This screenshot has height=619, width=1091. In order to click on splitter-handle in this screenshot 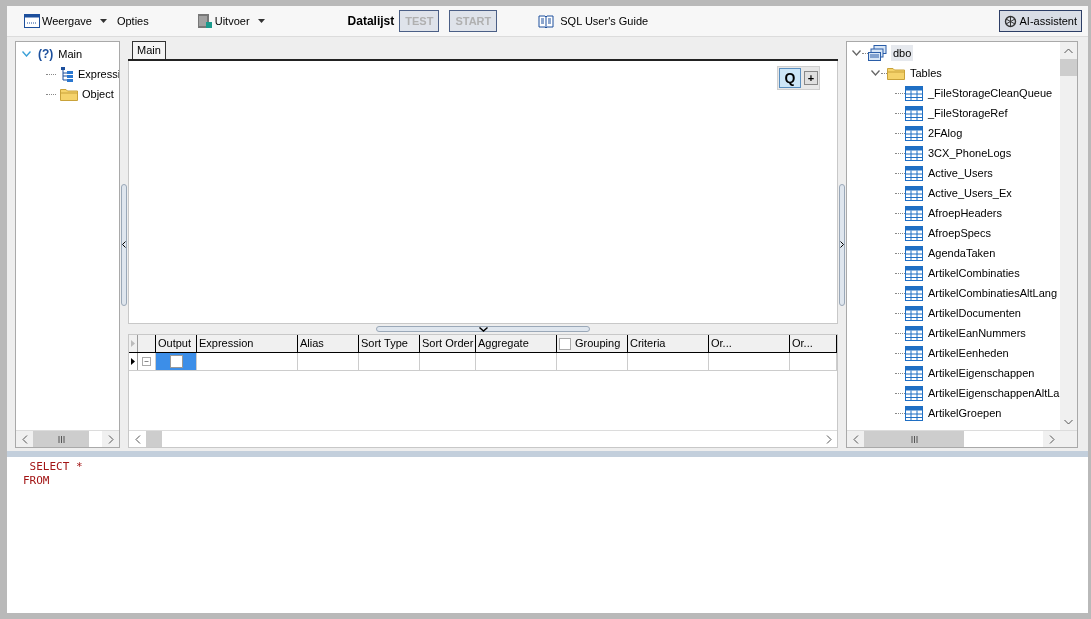, I will do `click(483, 329)`.